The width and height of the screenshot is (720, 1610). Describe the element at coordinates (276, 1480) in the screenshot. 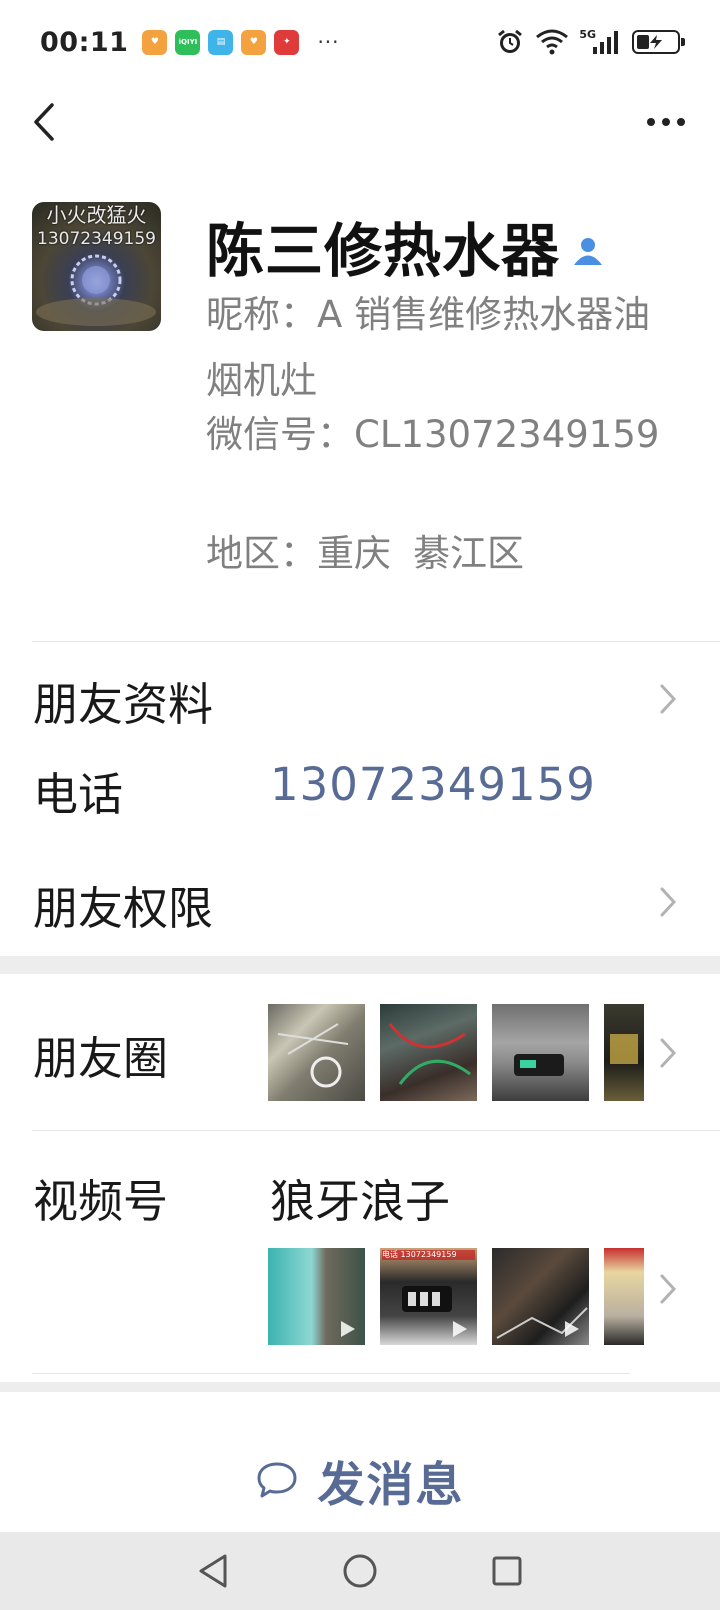

I see `chat-bubble-icon` at that location.